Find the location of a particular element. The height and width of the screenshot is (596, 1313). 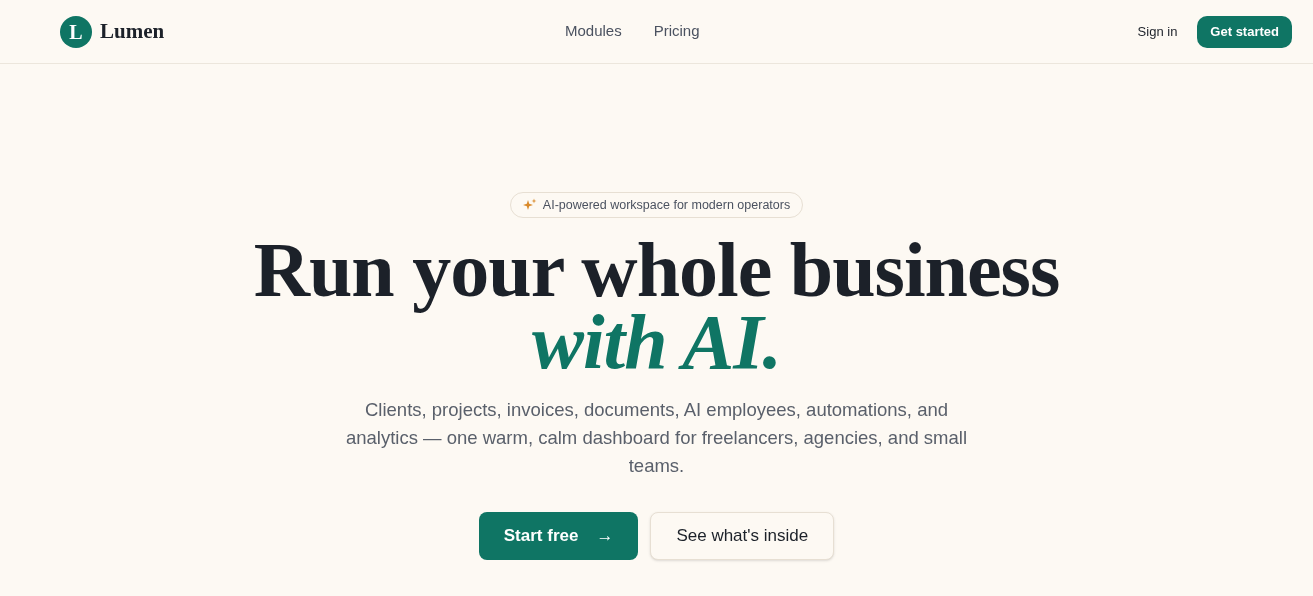

sign-in-link: Sign in is located at coordinates (1157, 31).